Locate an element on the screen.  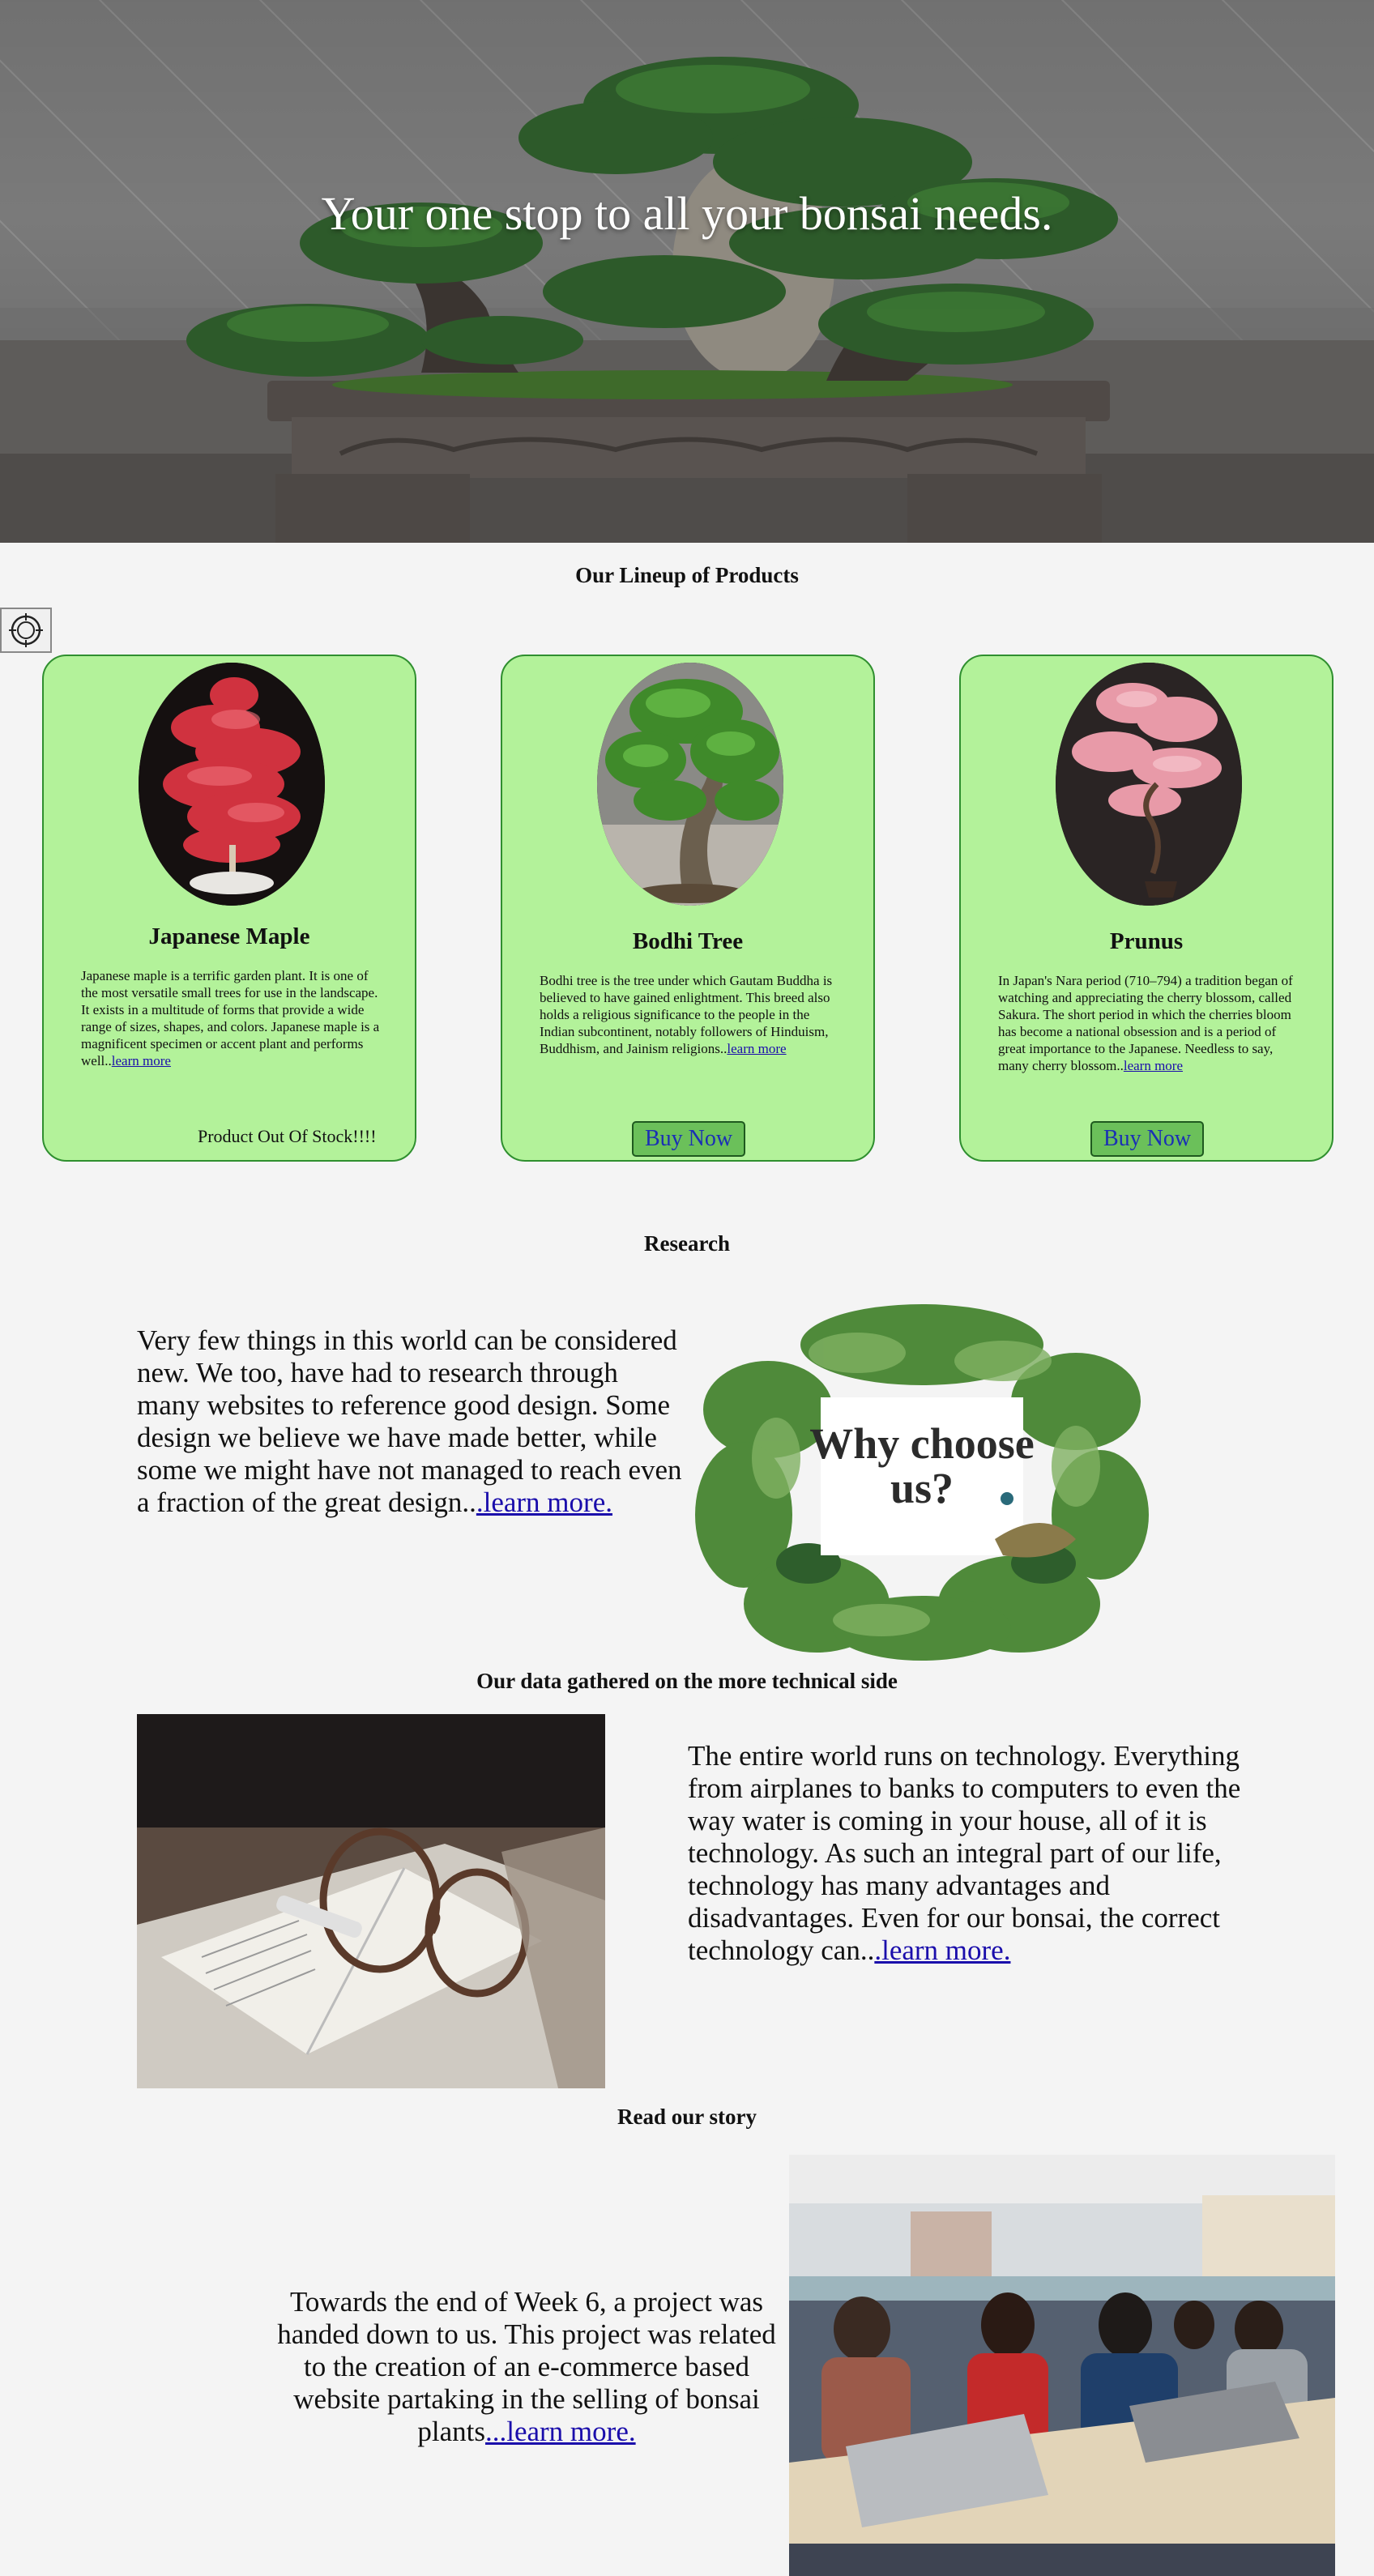
hero-title: Your one stop to all your bonsai needs. is located at coordinates (687, 214).